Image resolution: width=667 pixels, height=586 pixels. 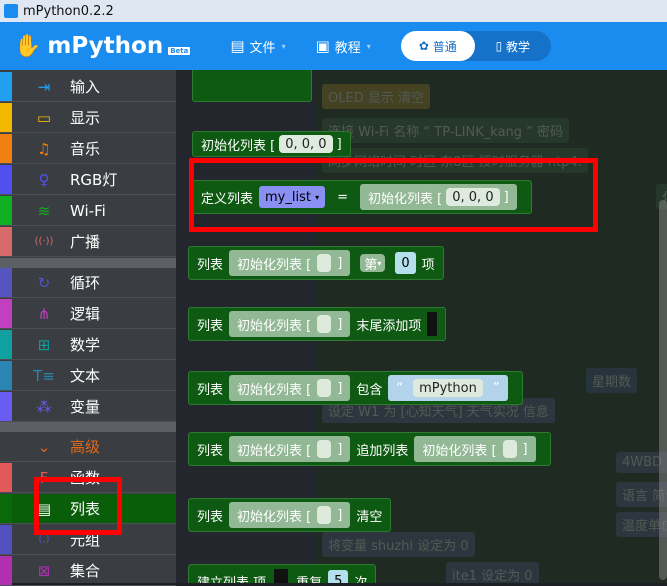 What do you see at coordinates (11, 11) in the screenshot?
I see `app-icon` at bounding box center [11, 11].